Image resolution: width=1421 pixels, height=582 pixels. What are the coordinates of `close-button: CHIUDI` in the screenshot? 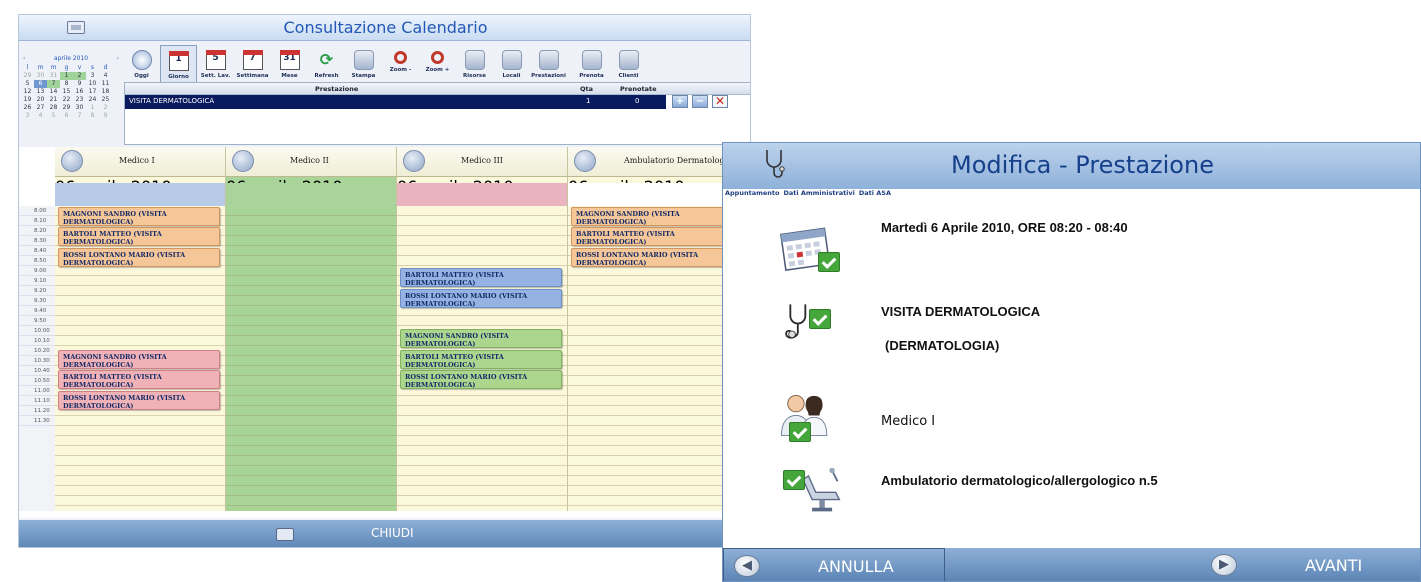 It's located at (392, 533).